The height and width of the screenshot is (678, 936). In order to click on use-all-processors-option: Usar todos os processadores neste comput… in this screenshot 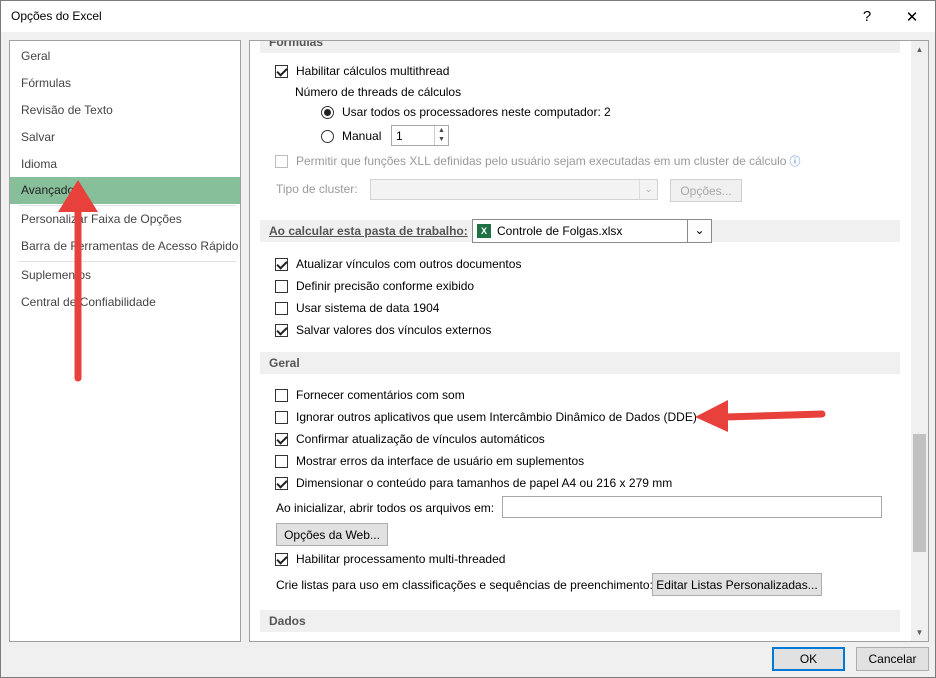, I will do `click(461, 112)`.